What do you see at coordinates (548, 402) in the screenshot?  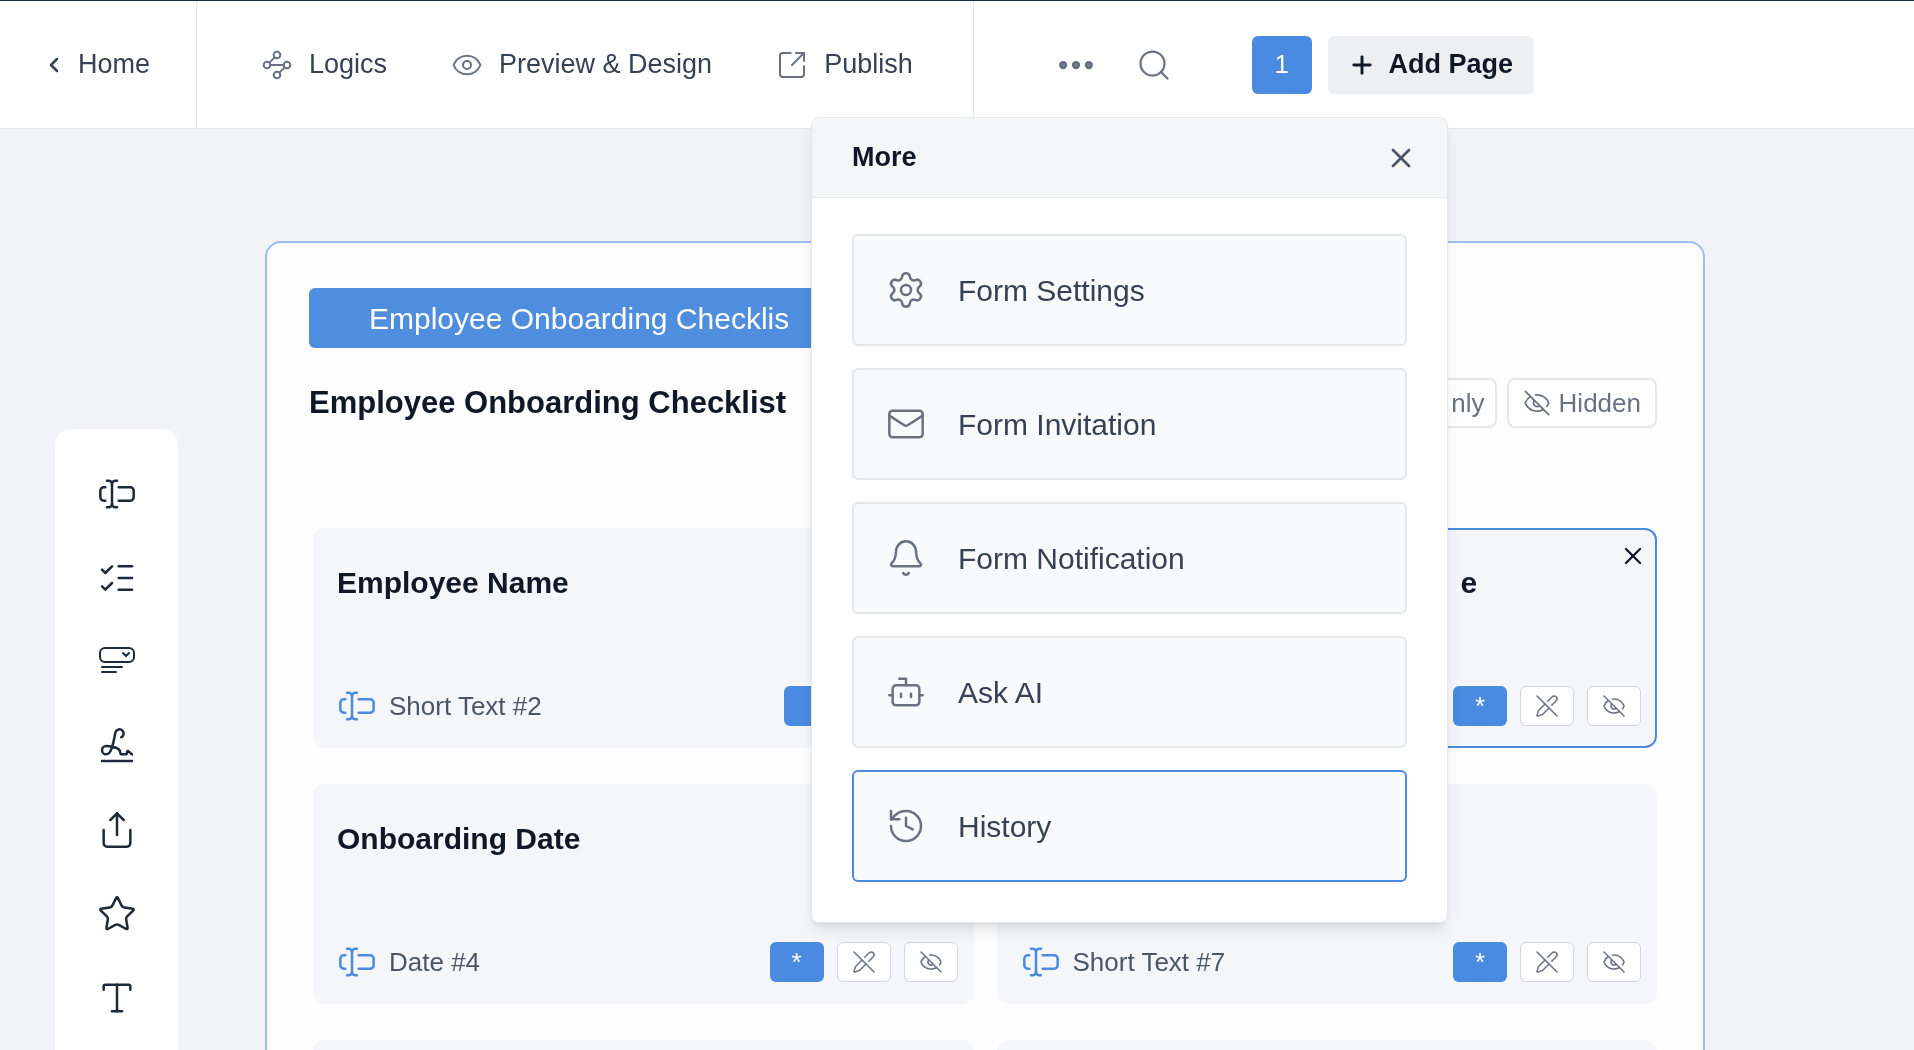 I see `form-heading: Employee Onboarding Checklist` at bounding box center [548, 402].